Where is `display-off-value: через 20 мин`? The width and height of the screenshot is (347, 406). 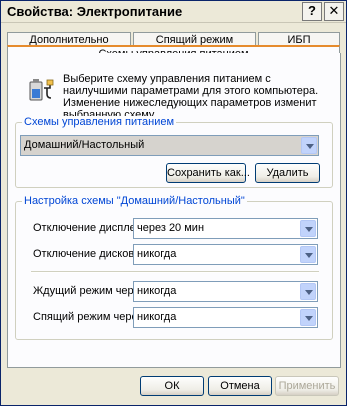 display-off-value: через 20 мин is located at coordinates (171, 228).